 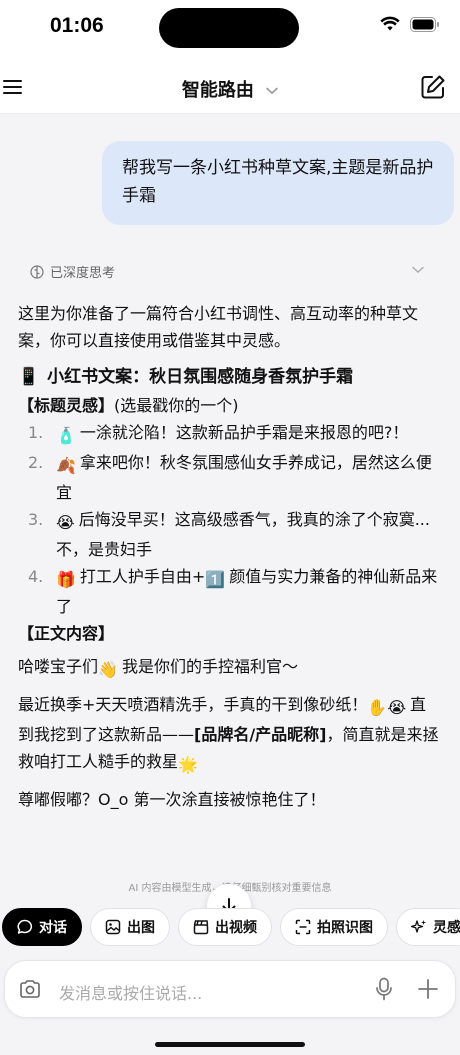 What do you see at coordinates (141, 928) in the screenshot?
I see `chip-label: 出图` at bounding box center [141, 928].